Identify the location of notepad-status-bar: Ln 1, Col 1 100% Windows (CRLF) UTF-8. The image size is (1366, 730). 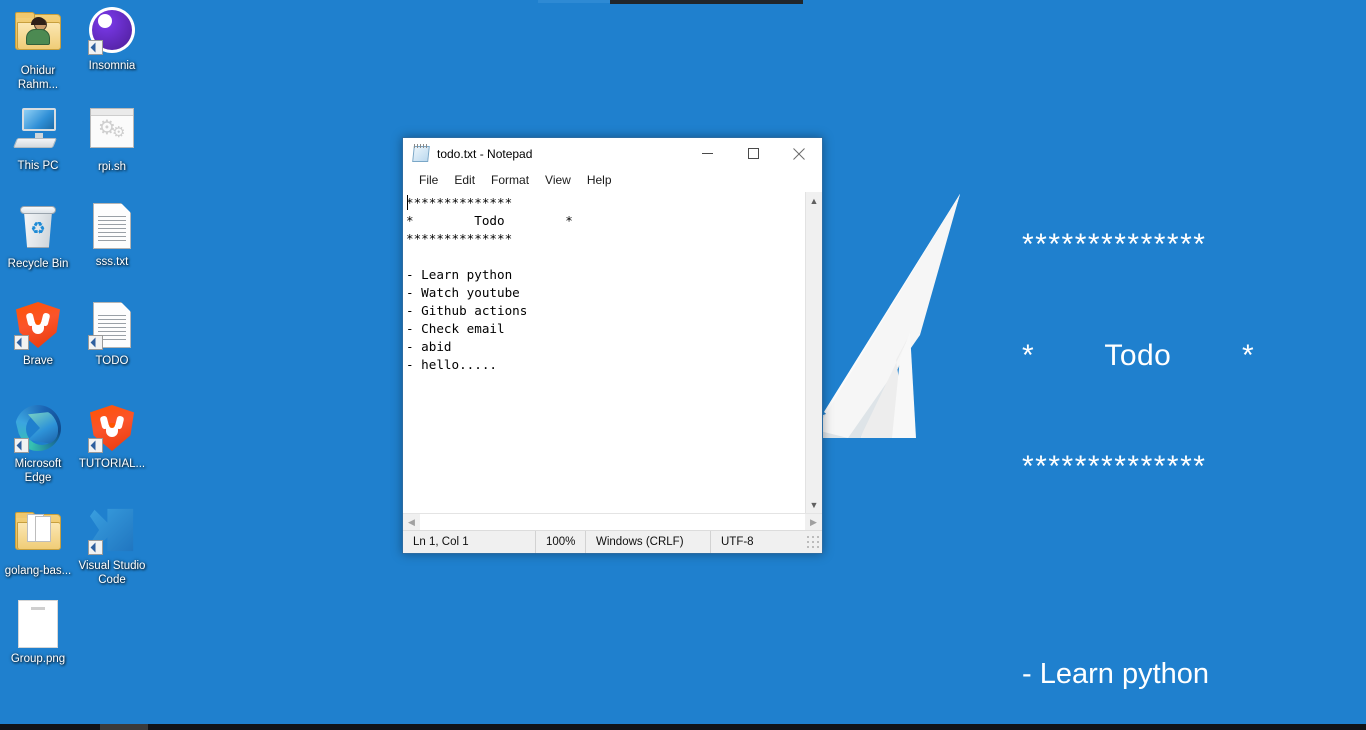
(612, 541).